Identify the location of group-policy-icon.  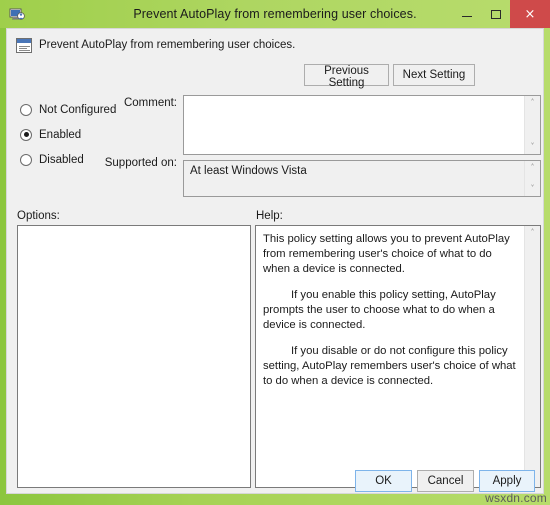
(17, 14).